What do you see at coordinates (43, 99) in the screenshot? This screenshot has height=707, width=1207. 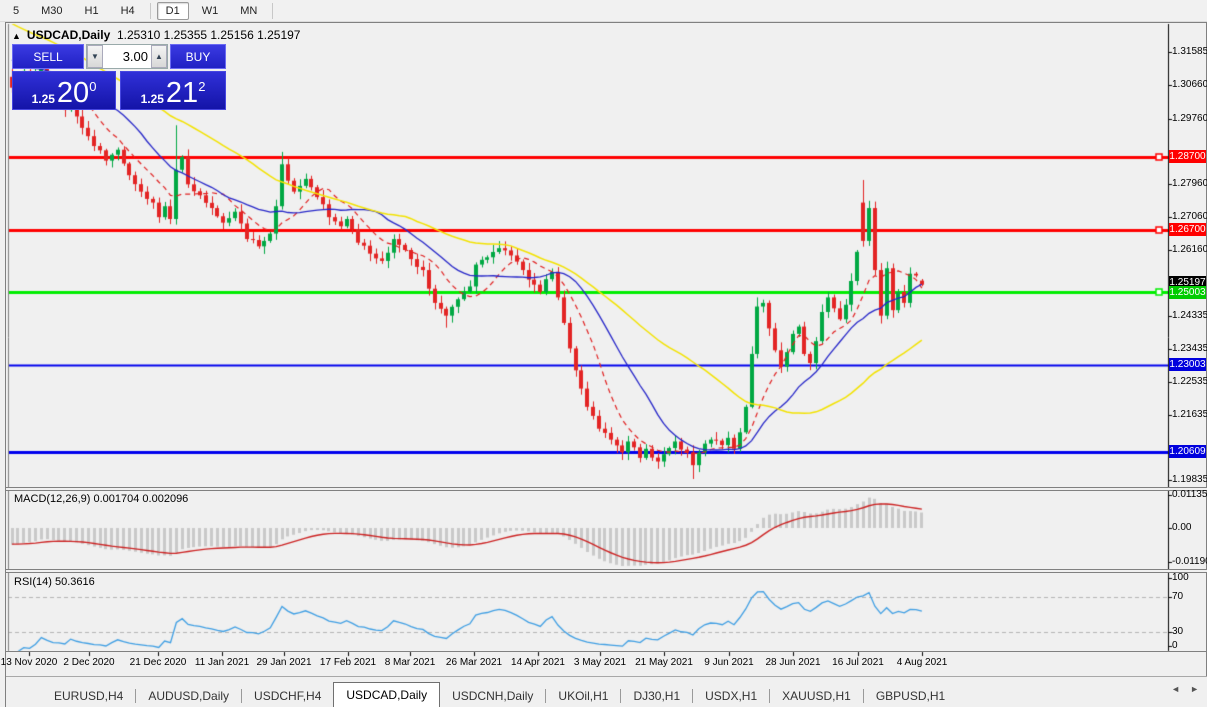 I see `sell-price-small: 1.25` at bounding box center [43, 99].